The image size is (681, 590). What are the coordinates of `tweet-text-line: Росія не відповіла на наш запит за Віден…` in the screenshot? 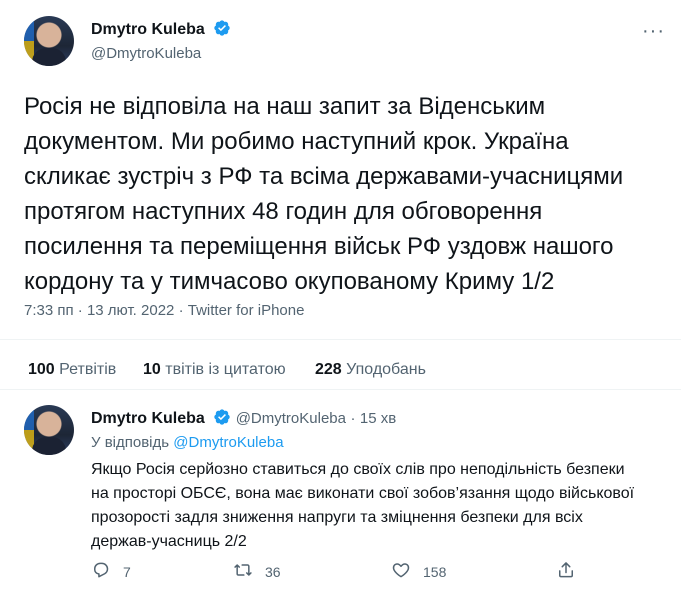 It's located at (285, 106).